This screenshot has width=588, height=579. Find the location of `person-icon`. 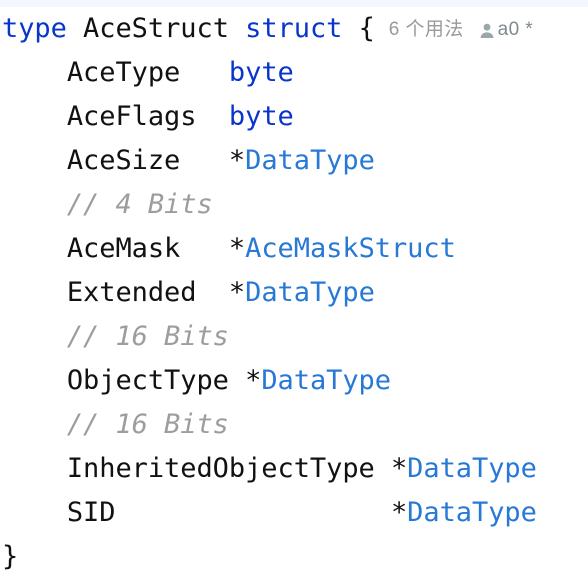

person-icon is located at coordinates (487, 30).